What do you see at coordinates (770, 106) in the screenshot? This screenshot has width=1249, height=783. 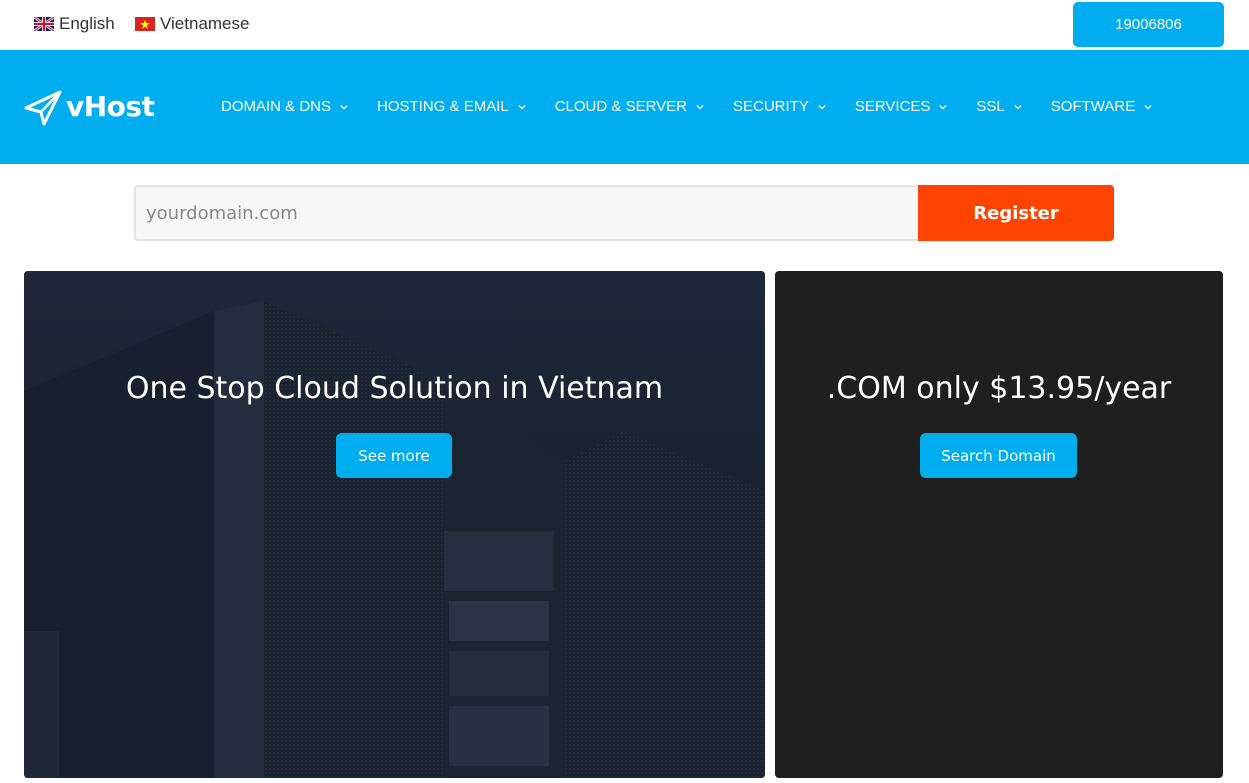 I see `nav-item-label: SECURITY` at bounding box center [770, 106].